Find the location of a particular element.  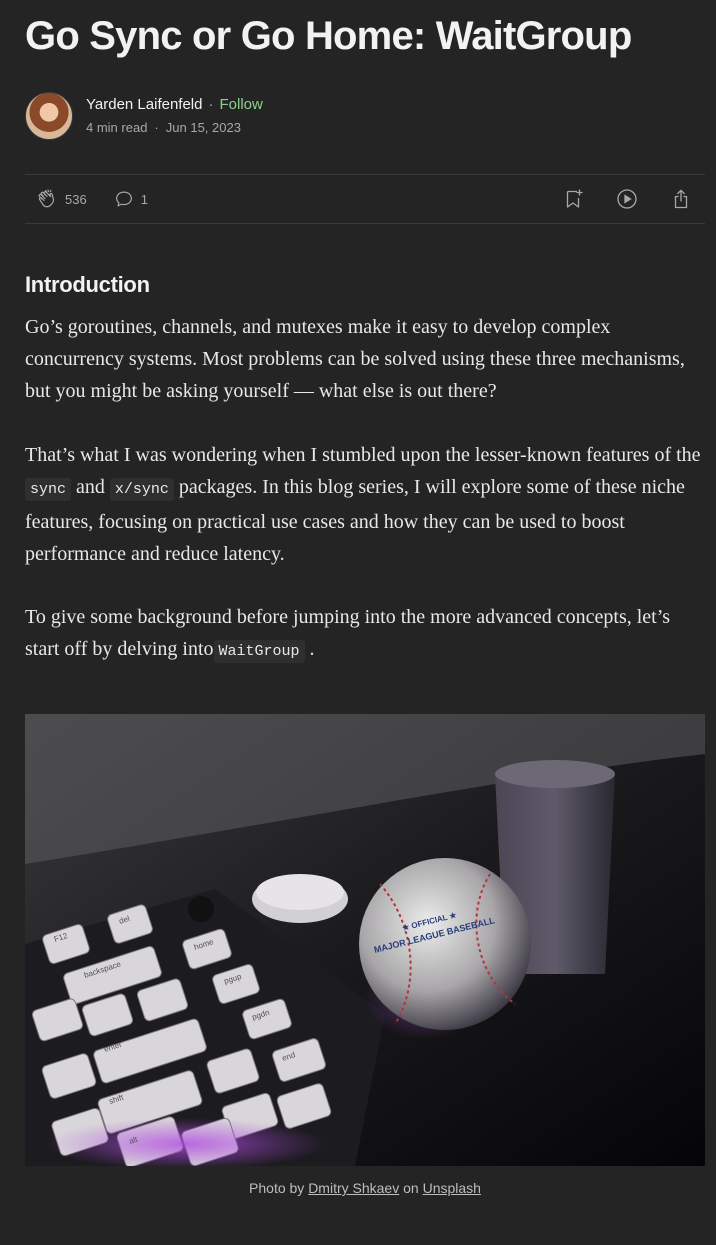

action-bar: 536 1 is located at coordinates (365, 199).